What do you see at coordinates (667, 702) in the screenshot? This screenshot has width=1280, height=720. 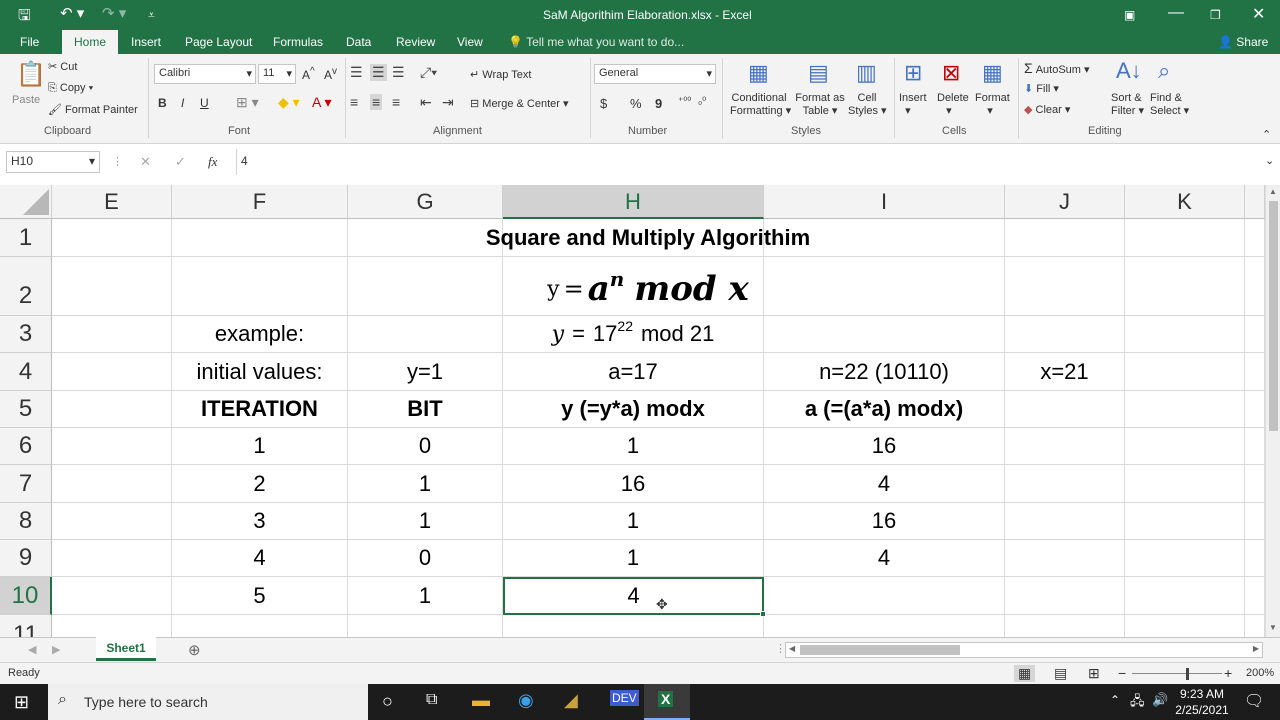 I see `excel-taskbar-button: X` at bounding box center [667, 702].